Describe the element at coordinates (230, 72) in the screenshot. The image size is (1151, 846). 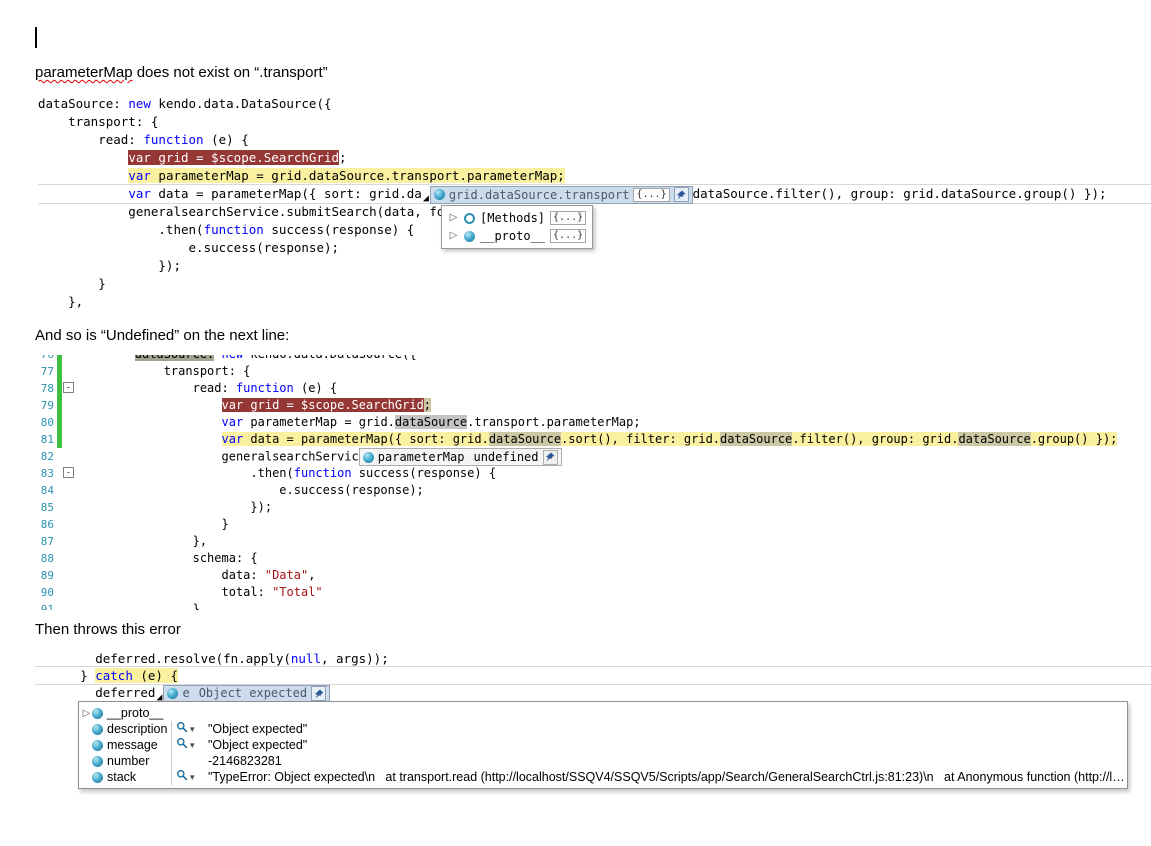
I see `note-text: does not exist on “.transport”` at that location.